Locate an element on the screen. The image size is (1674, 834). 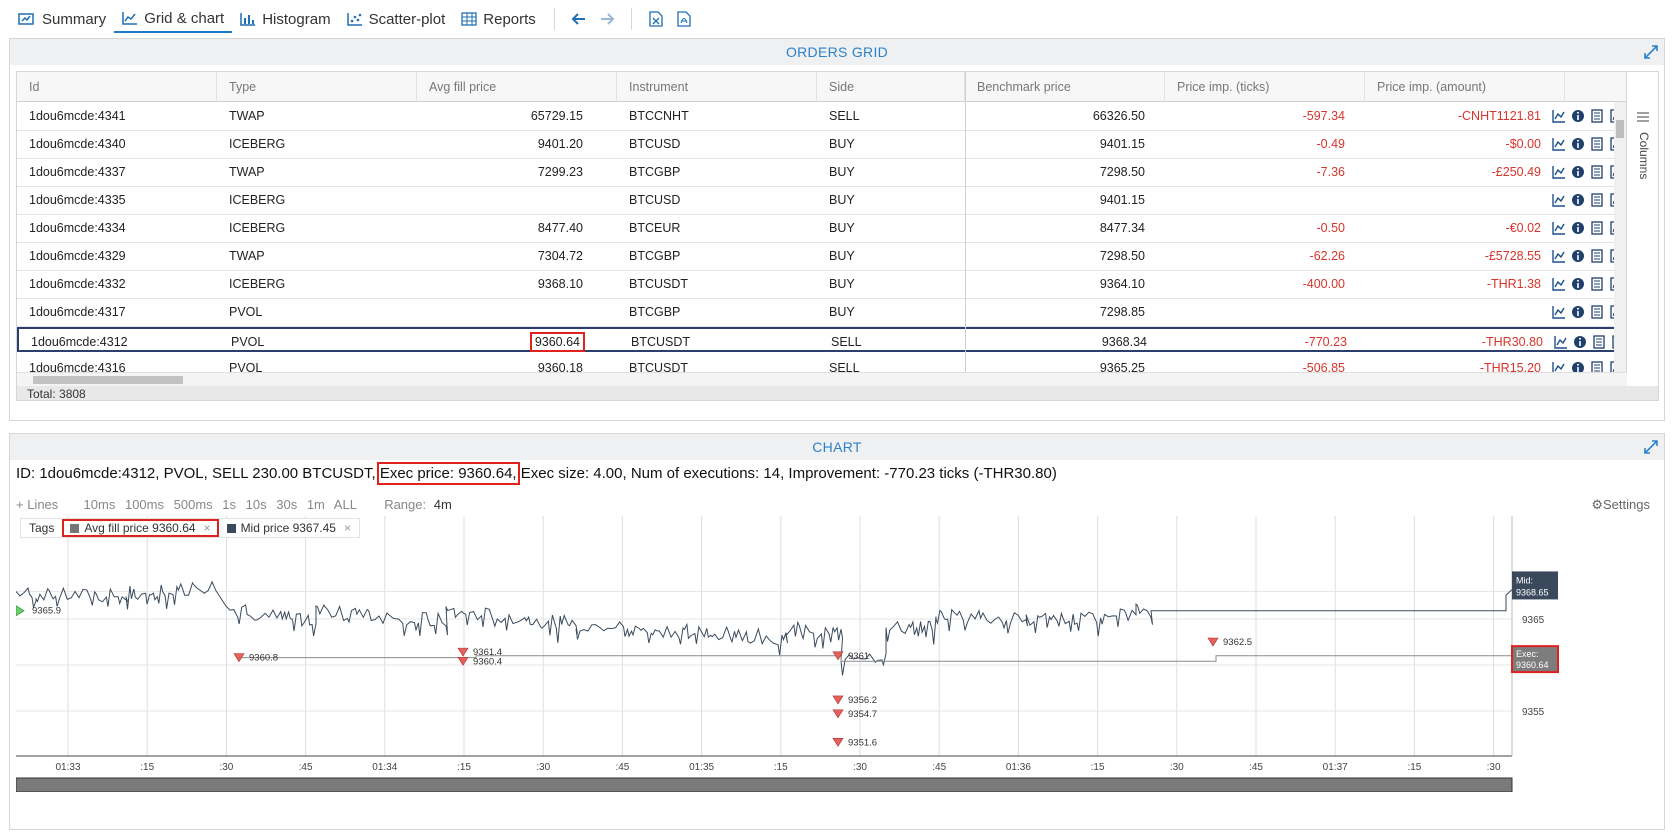
interval-100ms: 100ms is located at coordinates (144, 504).